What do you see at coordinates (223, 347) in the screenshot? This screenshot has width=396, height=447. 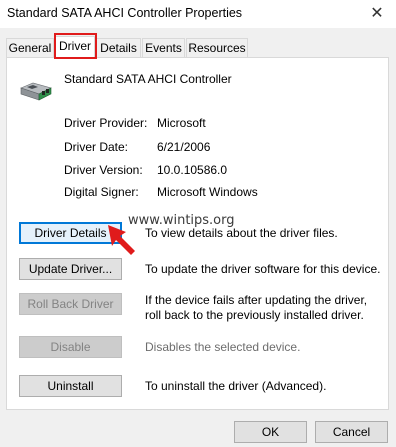 I see `disable-description: Disables the selected device.` at bounding box center [223, 347].